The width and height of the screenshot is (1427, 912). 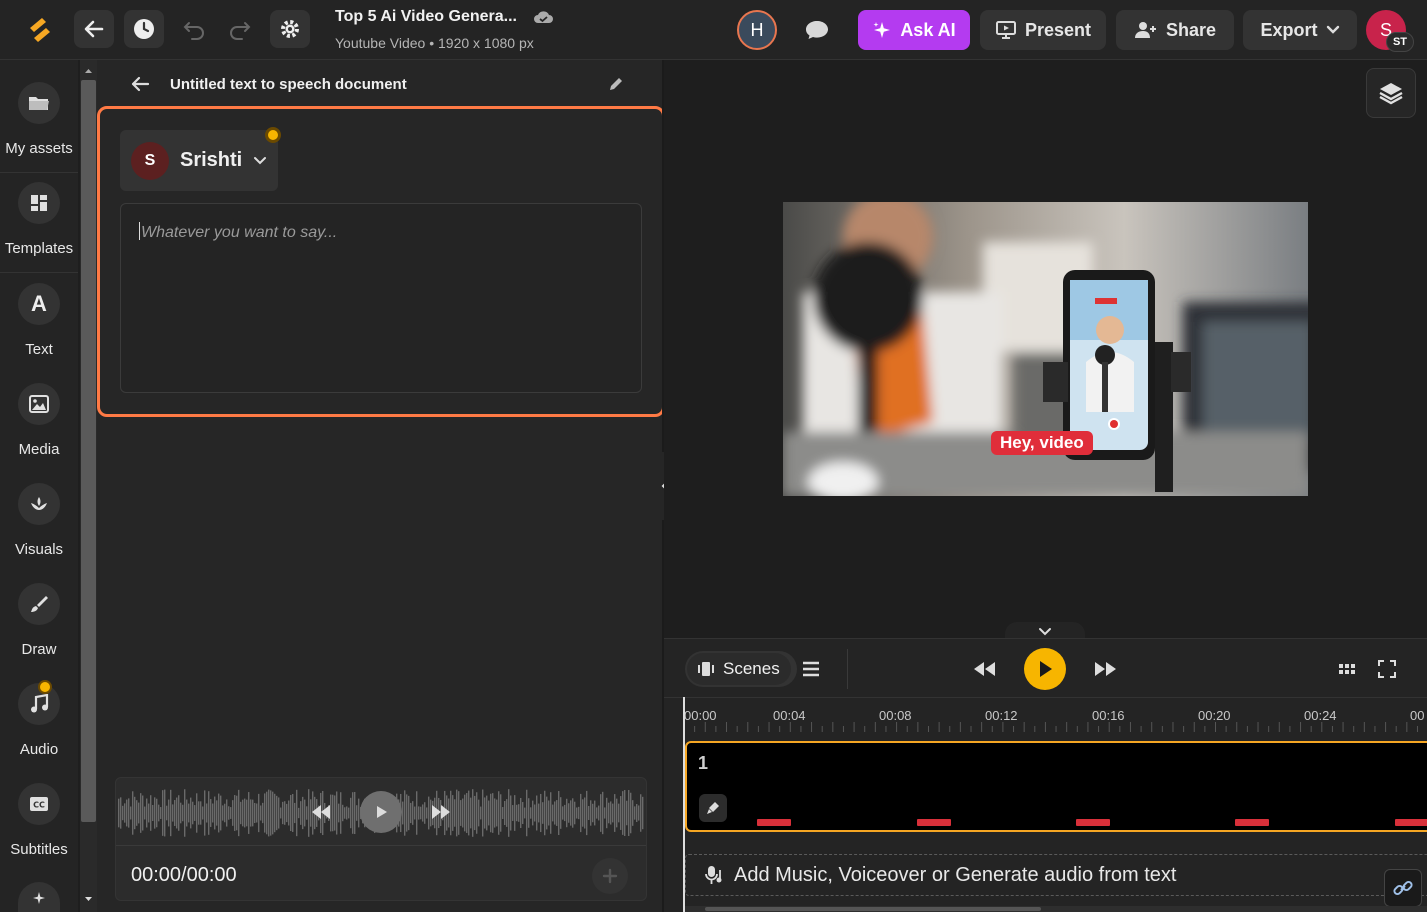 What do you see at coordinates (811, 669) in the screenshot?
I see `list-view-icon` at bounding box center [811, 669].